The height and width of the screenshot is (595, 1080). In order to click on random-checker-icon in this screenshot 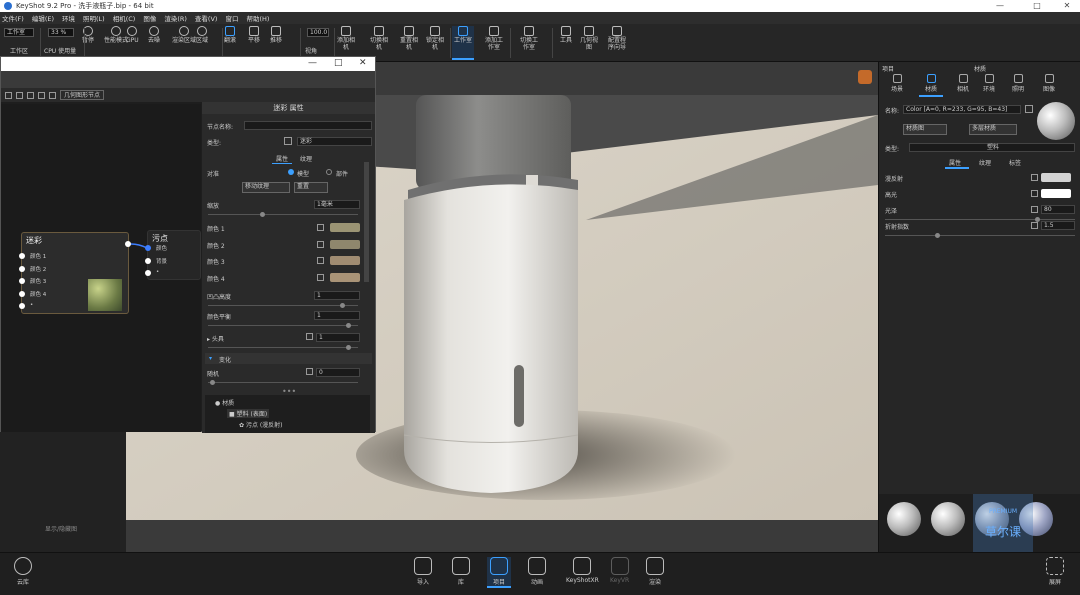, I will do `click(309, 371)`.